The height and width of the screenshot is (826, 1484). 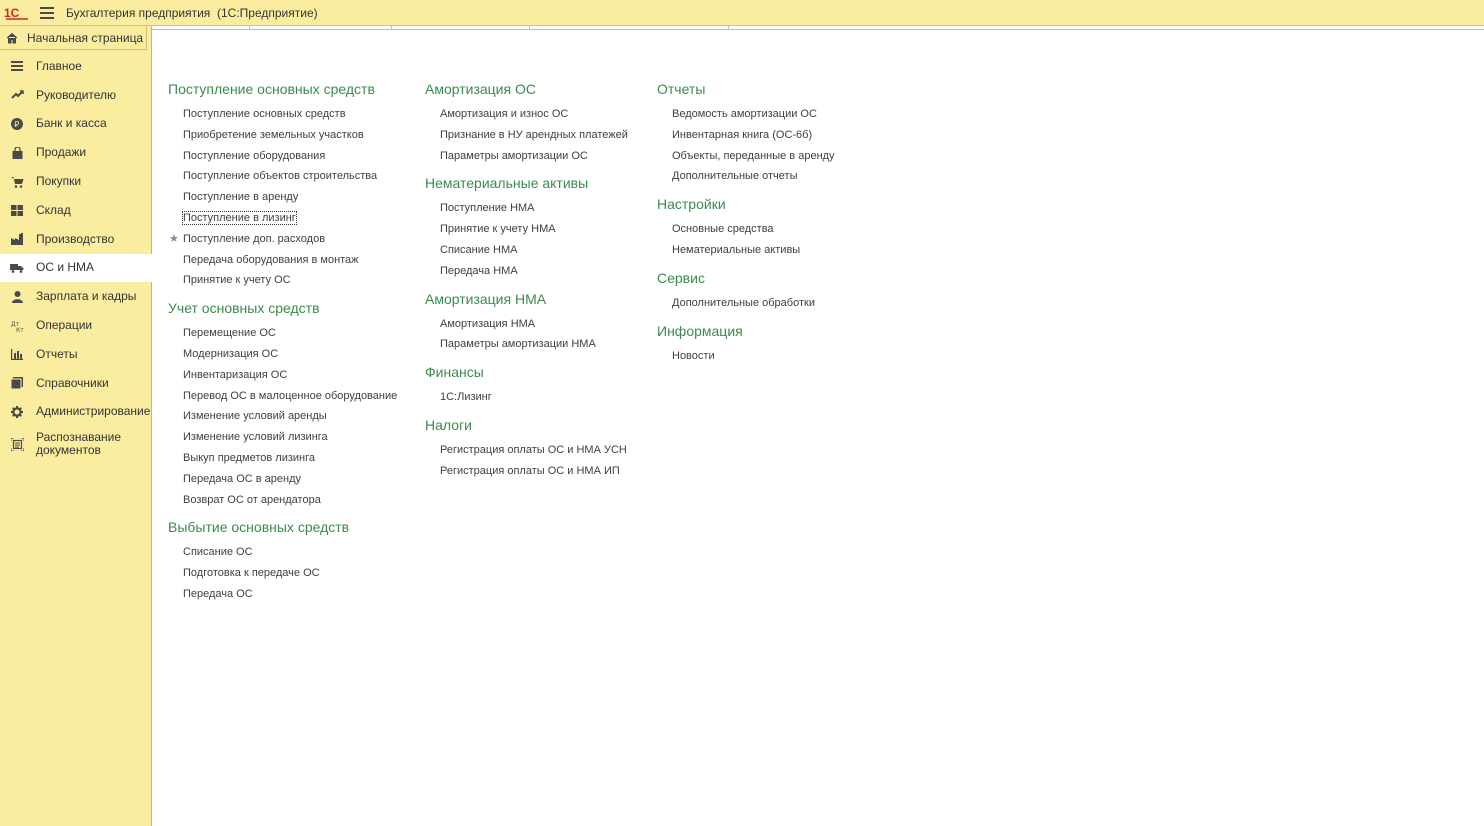 I want to click on command-link: Передача ОС в аренду, so click(x=282, y=482).